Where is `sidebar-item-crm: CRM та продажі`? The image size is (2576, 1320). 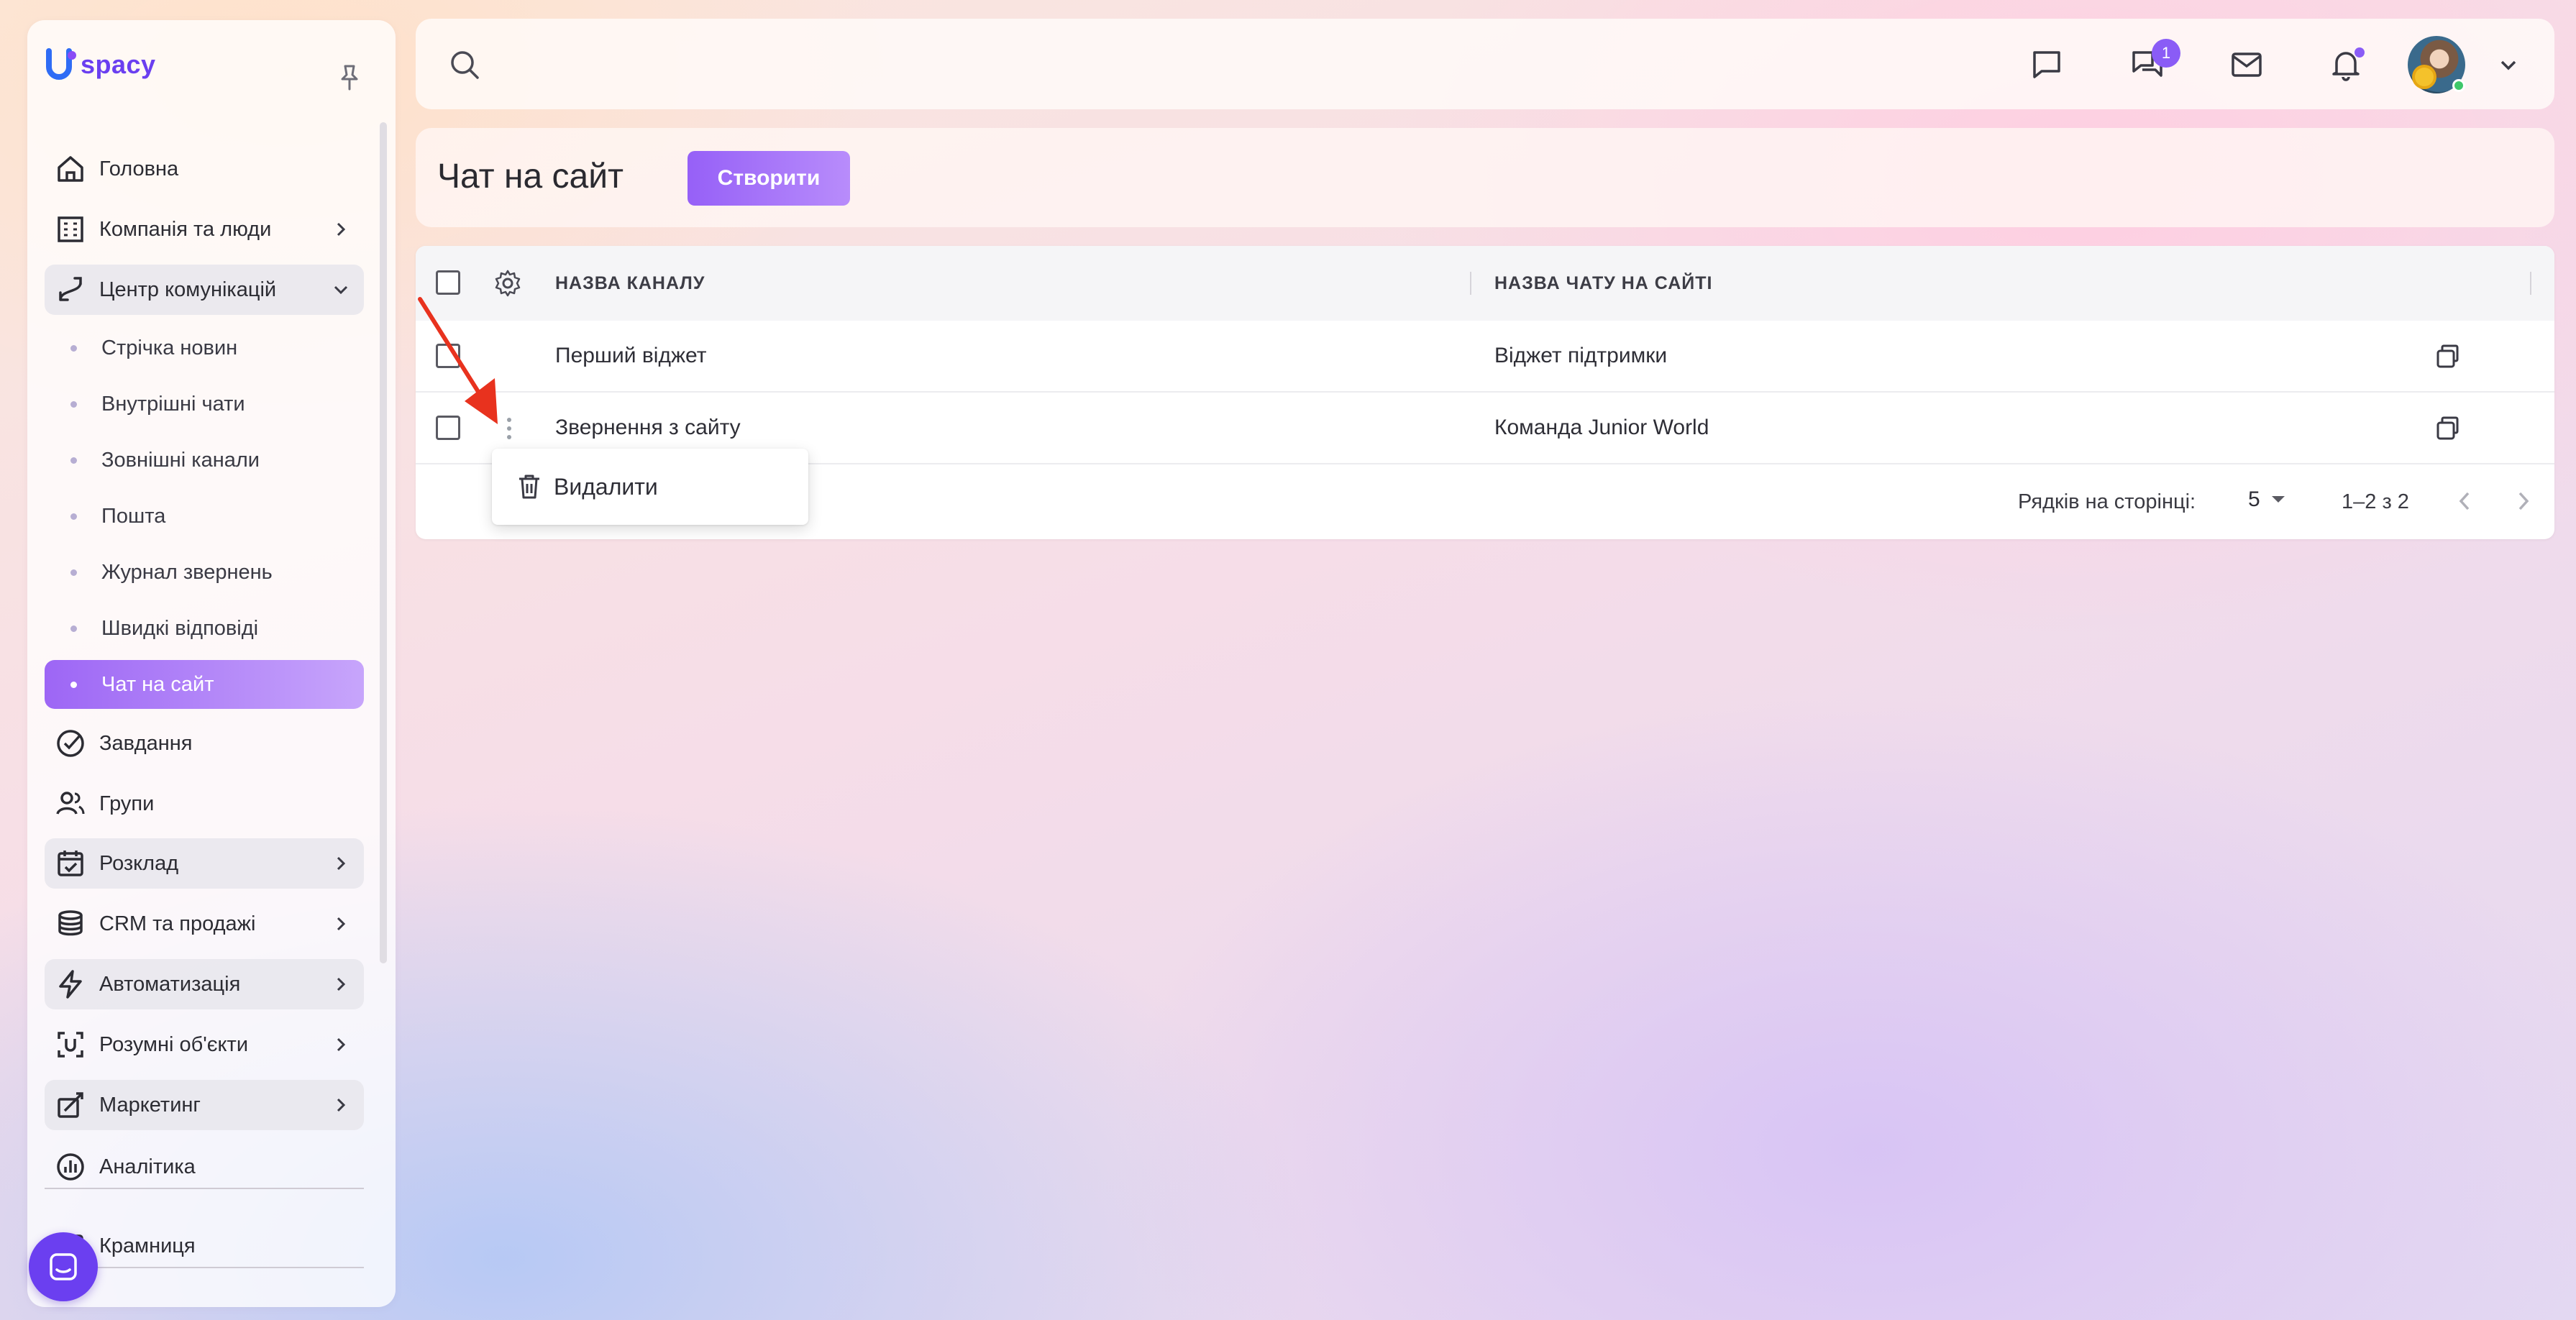 sidebar-item-crm: CRM та продажі is located at coordinates (204, 924).